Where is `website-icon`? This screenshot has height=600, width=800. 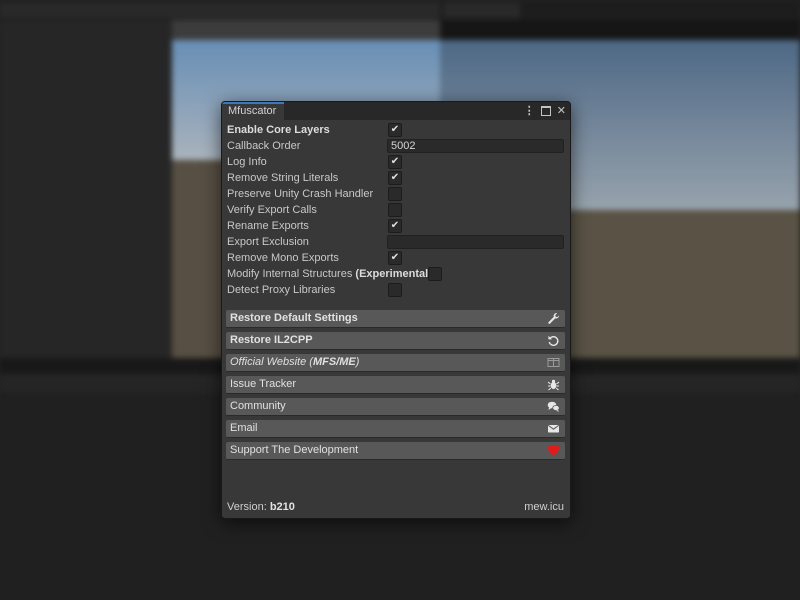 website-icon is located at coordinates (553, 362).